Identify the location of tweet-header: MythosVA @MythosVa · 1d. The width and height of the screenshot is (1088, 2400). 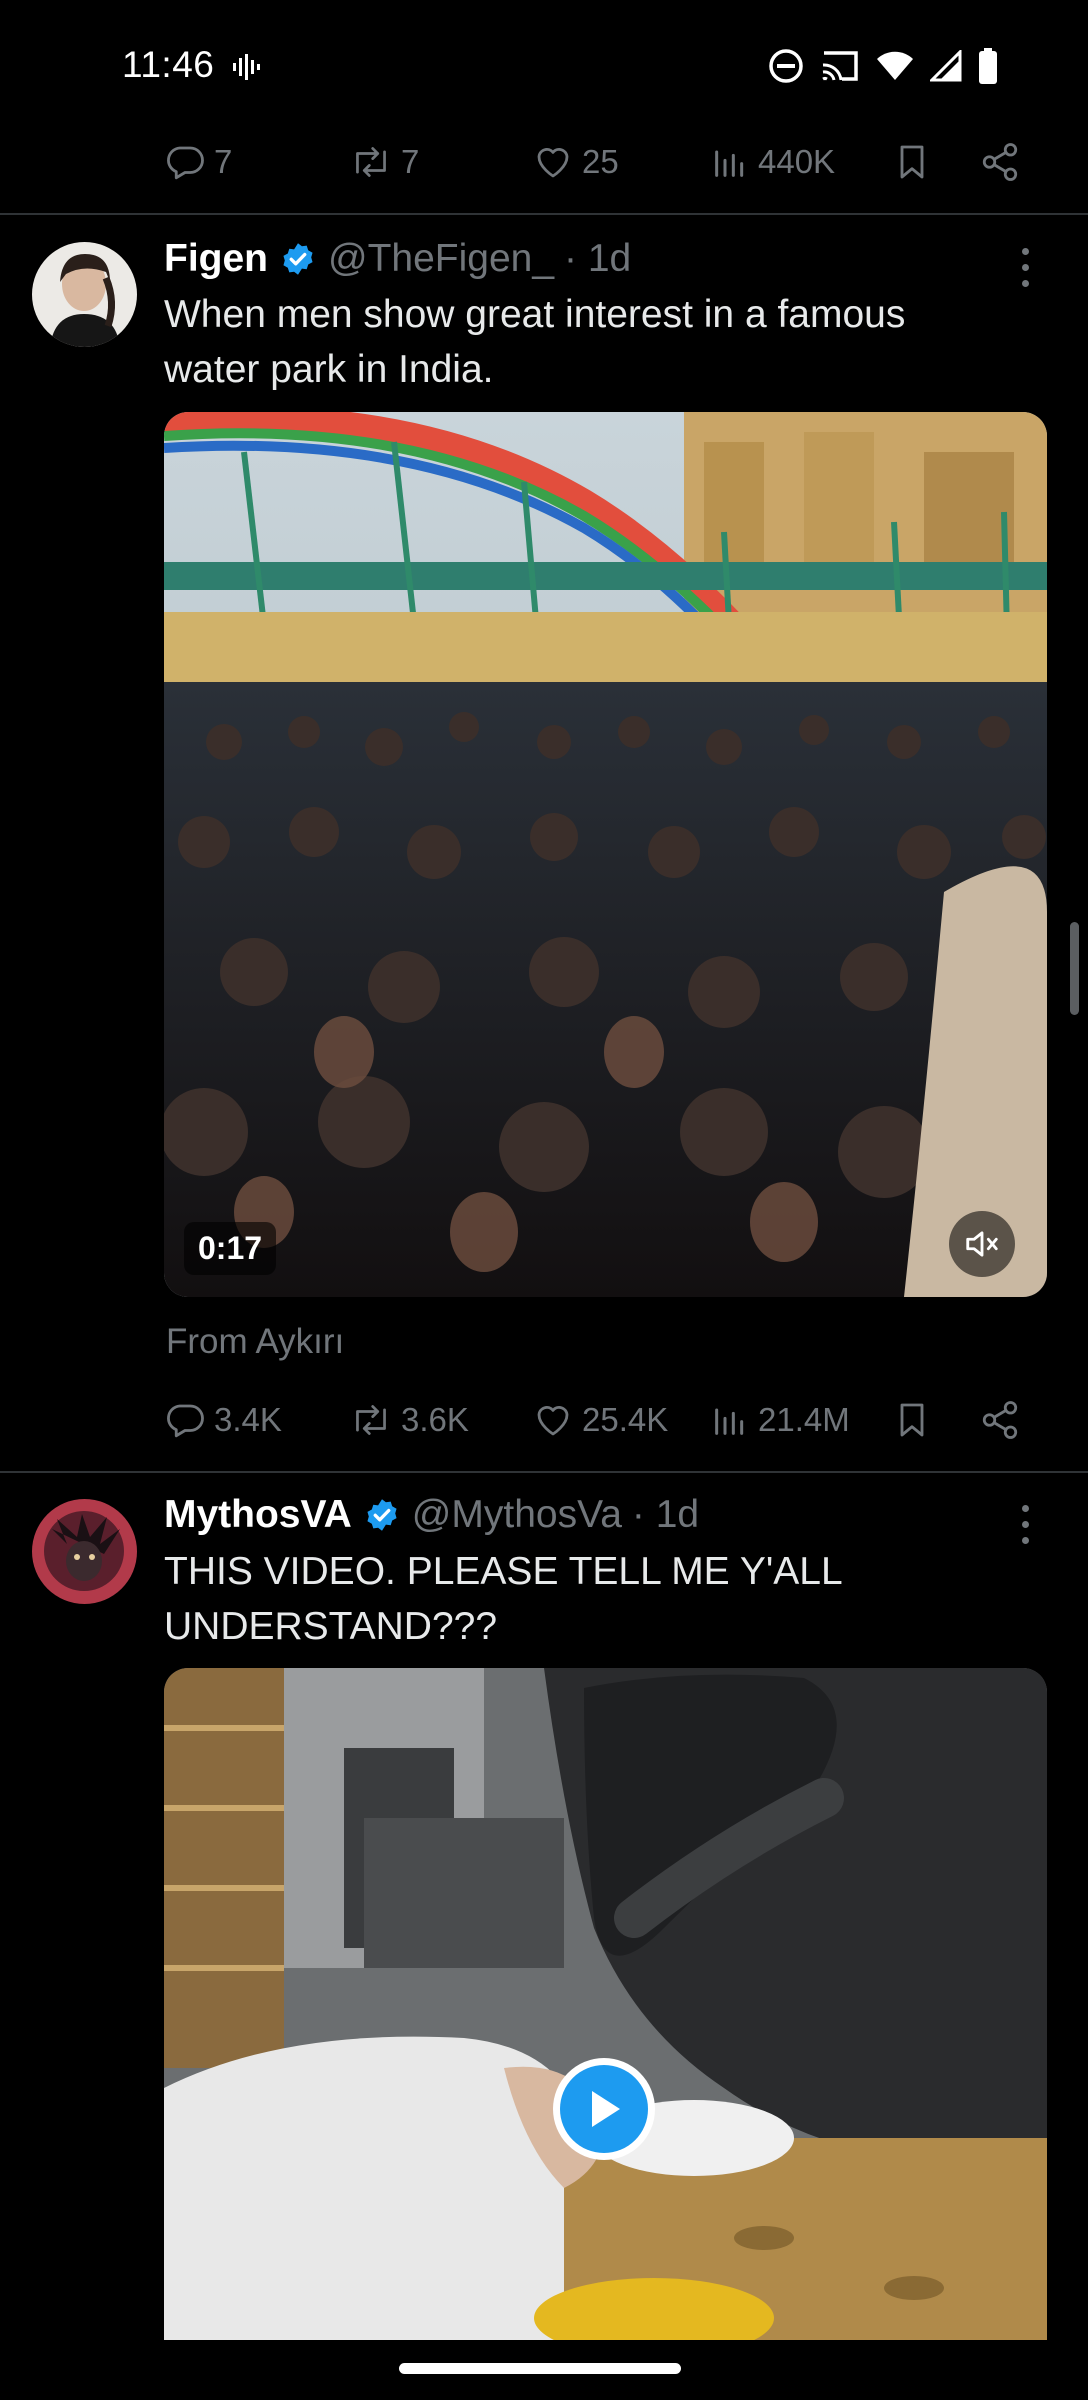
(431, 1515).